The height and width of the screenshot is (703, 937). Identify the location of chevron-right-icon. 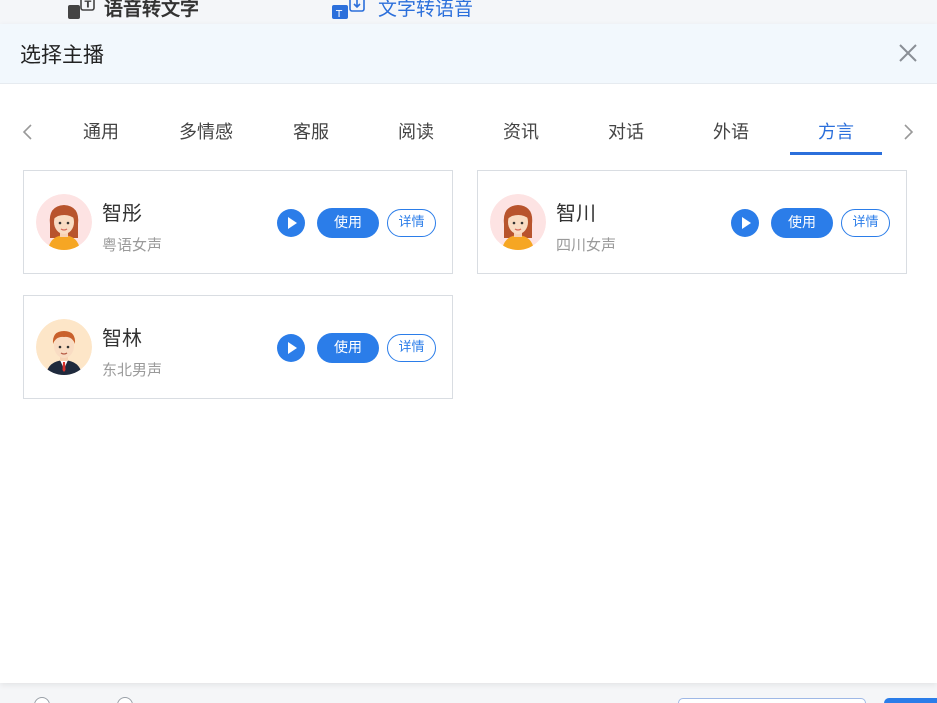
(909, 132).